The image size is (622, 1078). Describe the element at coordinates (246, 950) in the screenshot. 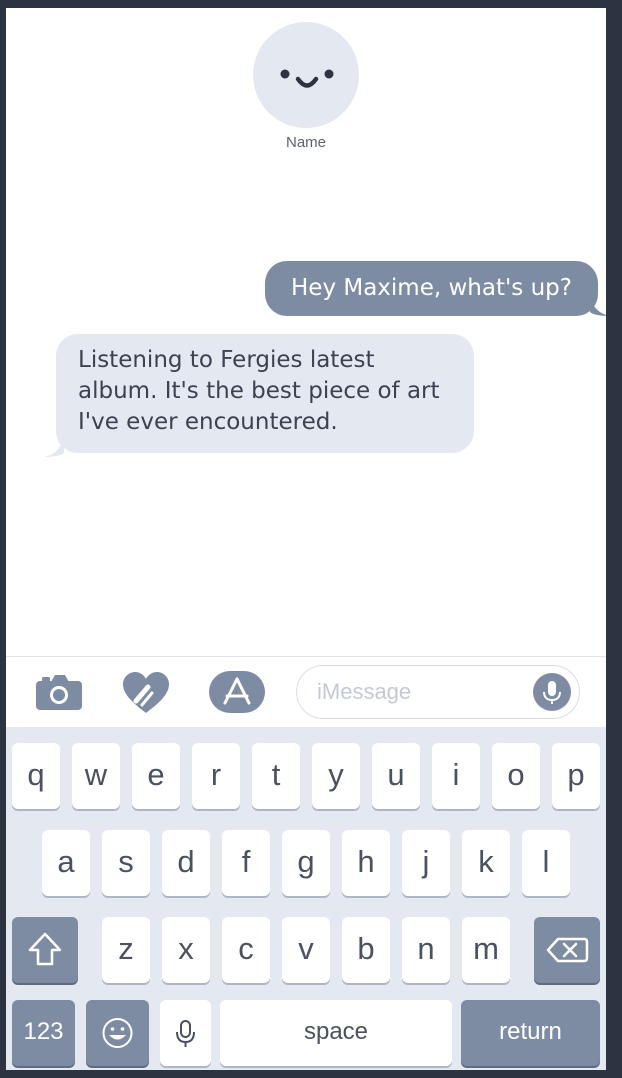

I see `key-c: c` at that location.